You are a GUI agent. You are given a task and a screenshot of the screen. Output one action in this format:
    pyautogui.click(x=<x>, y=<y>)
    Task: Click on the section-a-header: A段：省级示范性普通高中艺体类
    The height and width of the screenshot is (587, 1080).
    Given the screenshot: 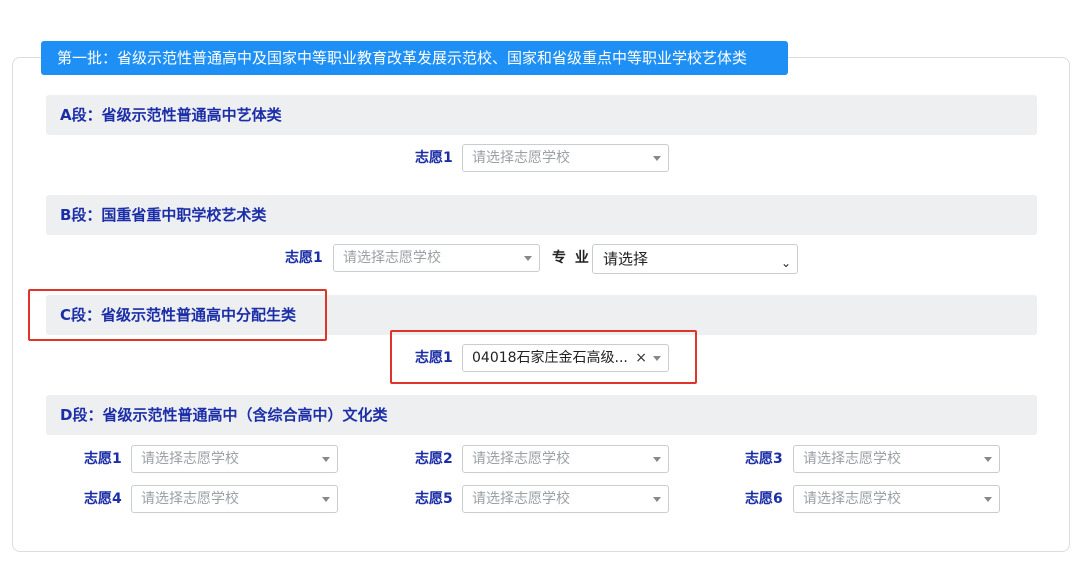 What is the action you would take?
    pyautogui.click(x=541, y=115)
    